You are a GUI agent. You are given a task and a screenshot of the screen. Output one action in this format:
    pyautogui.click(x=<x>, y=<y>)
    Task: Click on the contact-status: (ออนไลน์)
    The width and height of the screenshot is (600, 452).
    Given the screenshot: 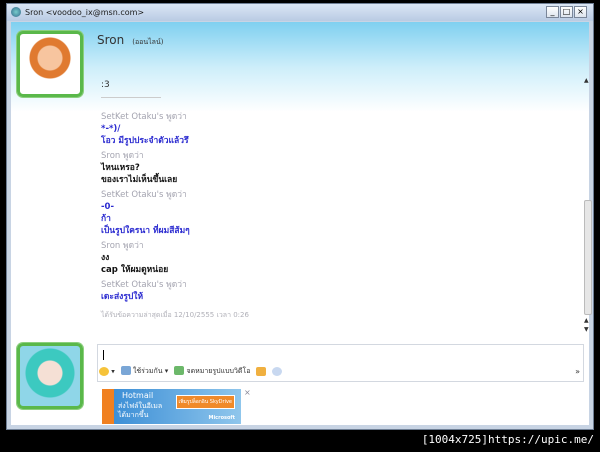 What is the action you would take?
    pyautogui.click(x=148, y=42)
    